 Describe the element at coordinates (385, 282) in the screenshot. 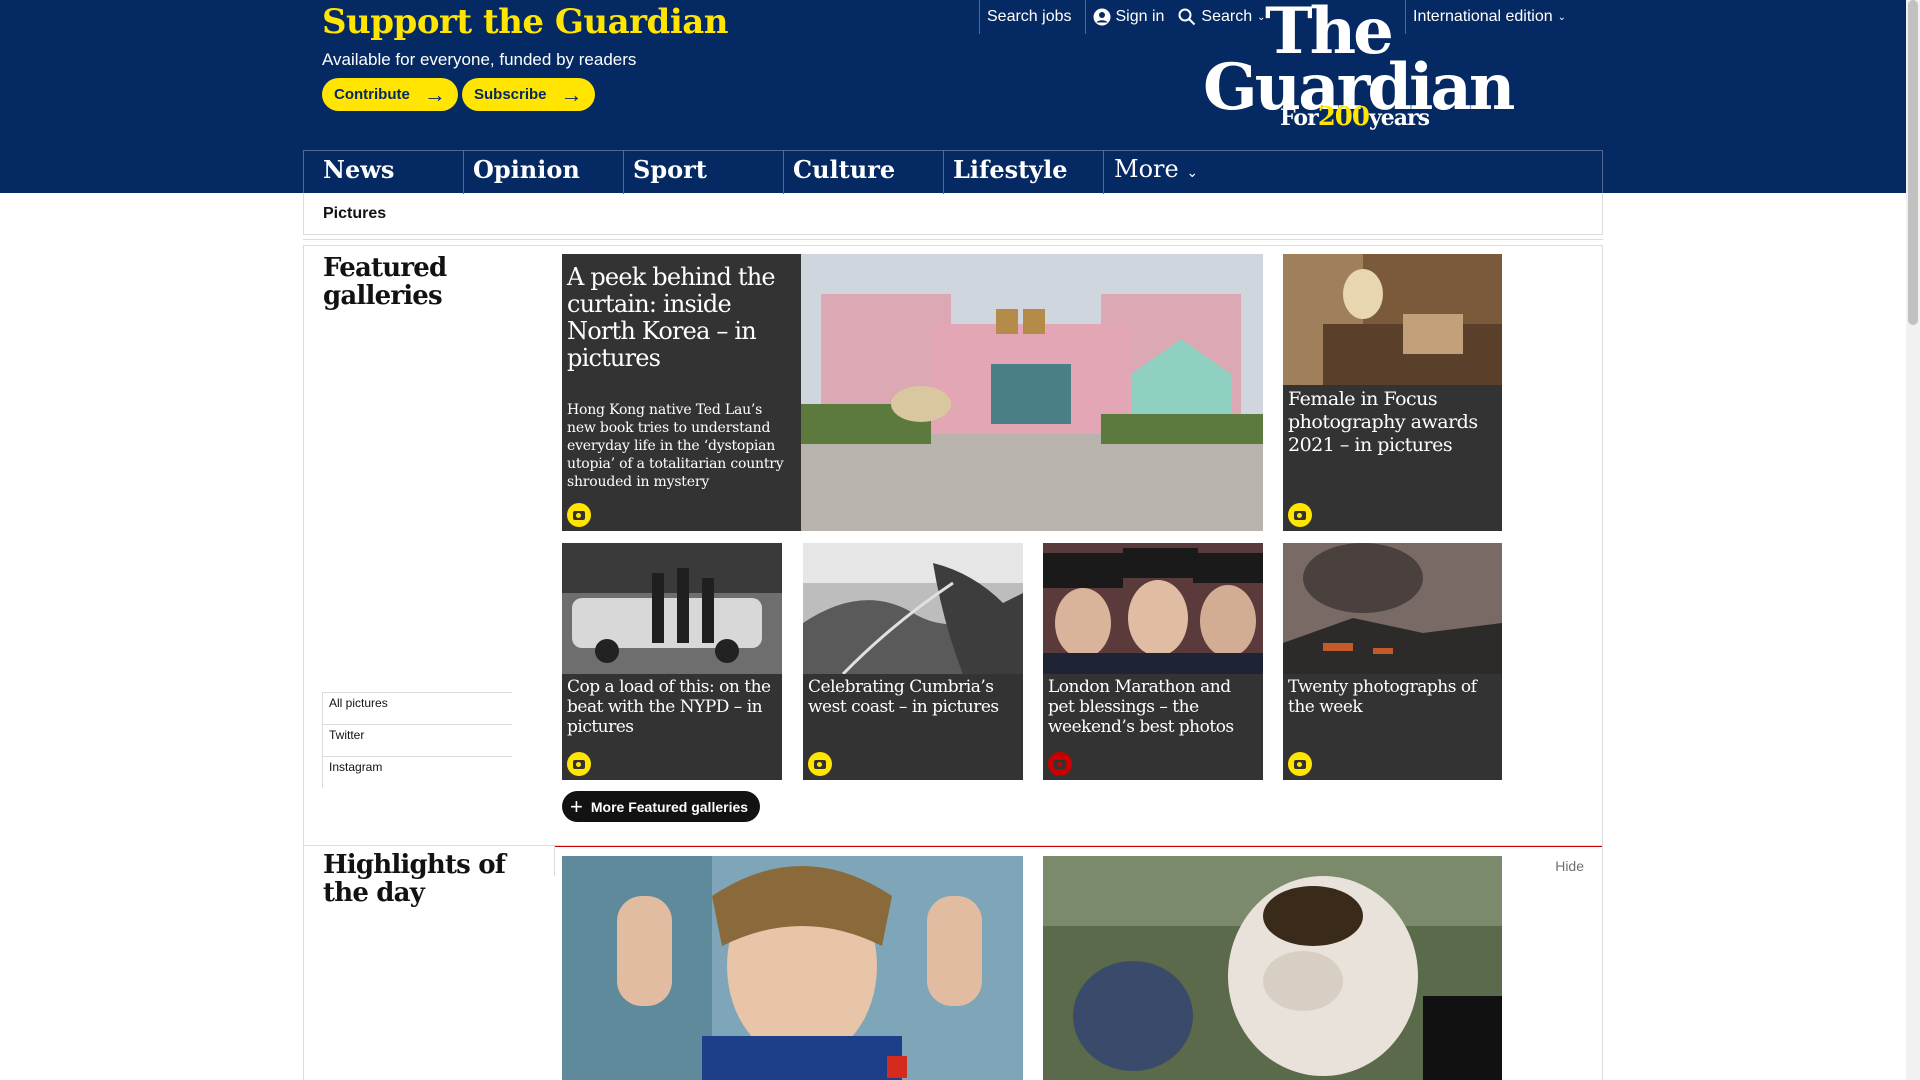

I see `section-title: Featured galleries` at that location.